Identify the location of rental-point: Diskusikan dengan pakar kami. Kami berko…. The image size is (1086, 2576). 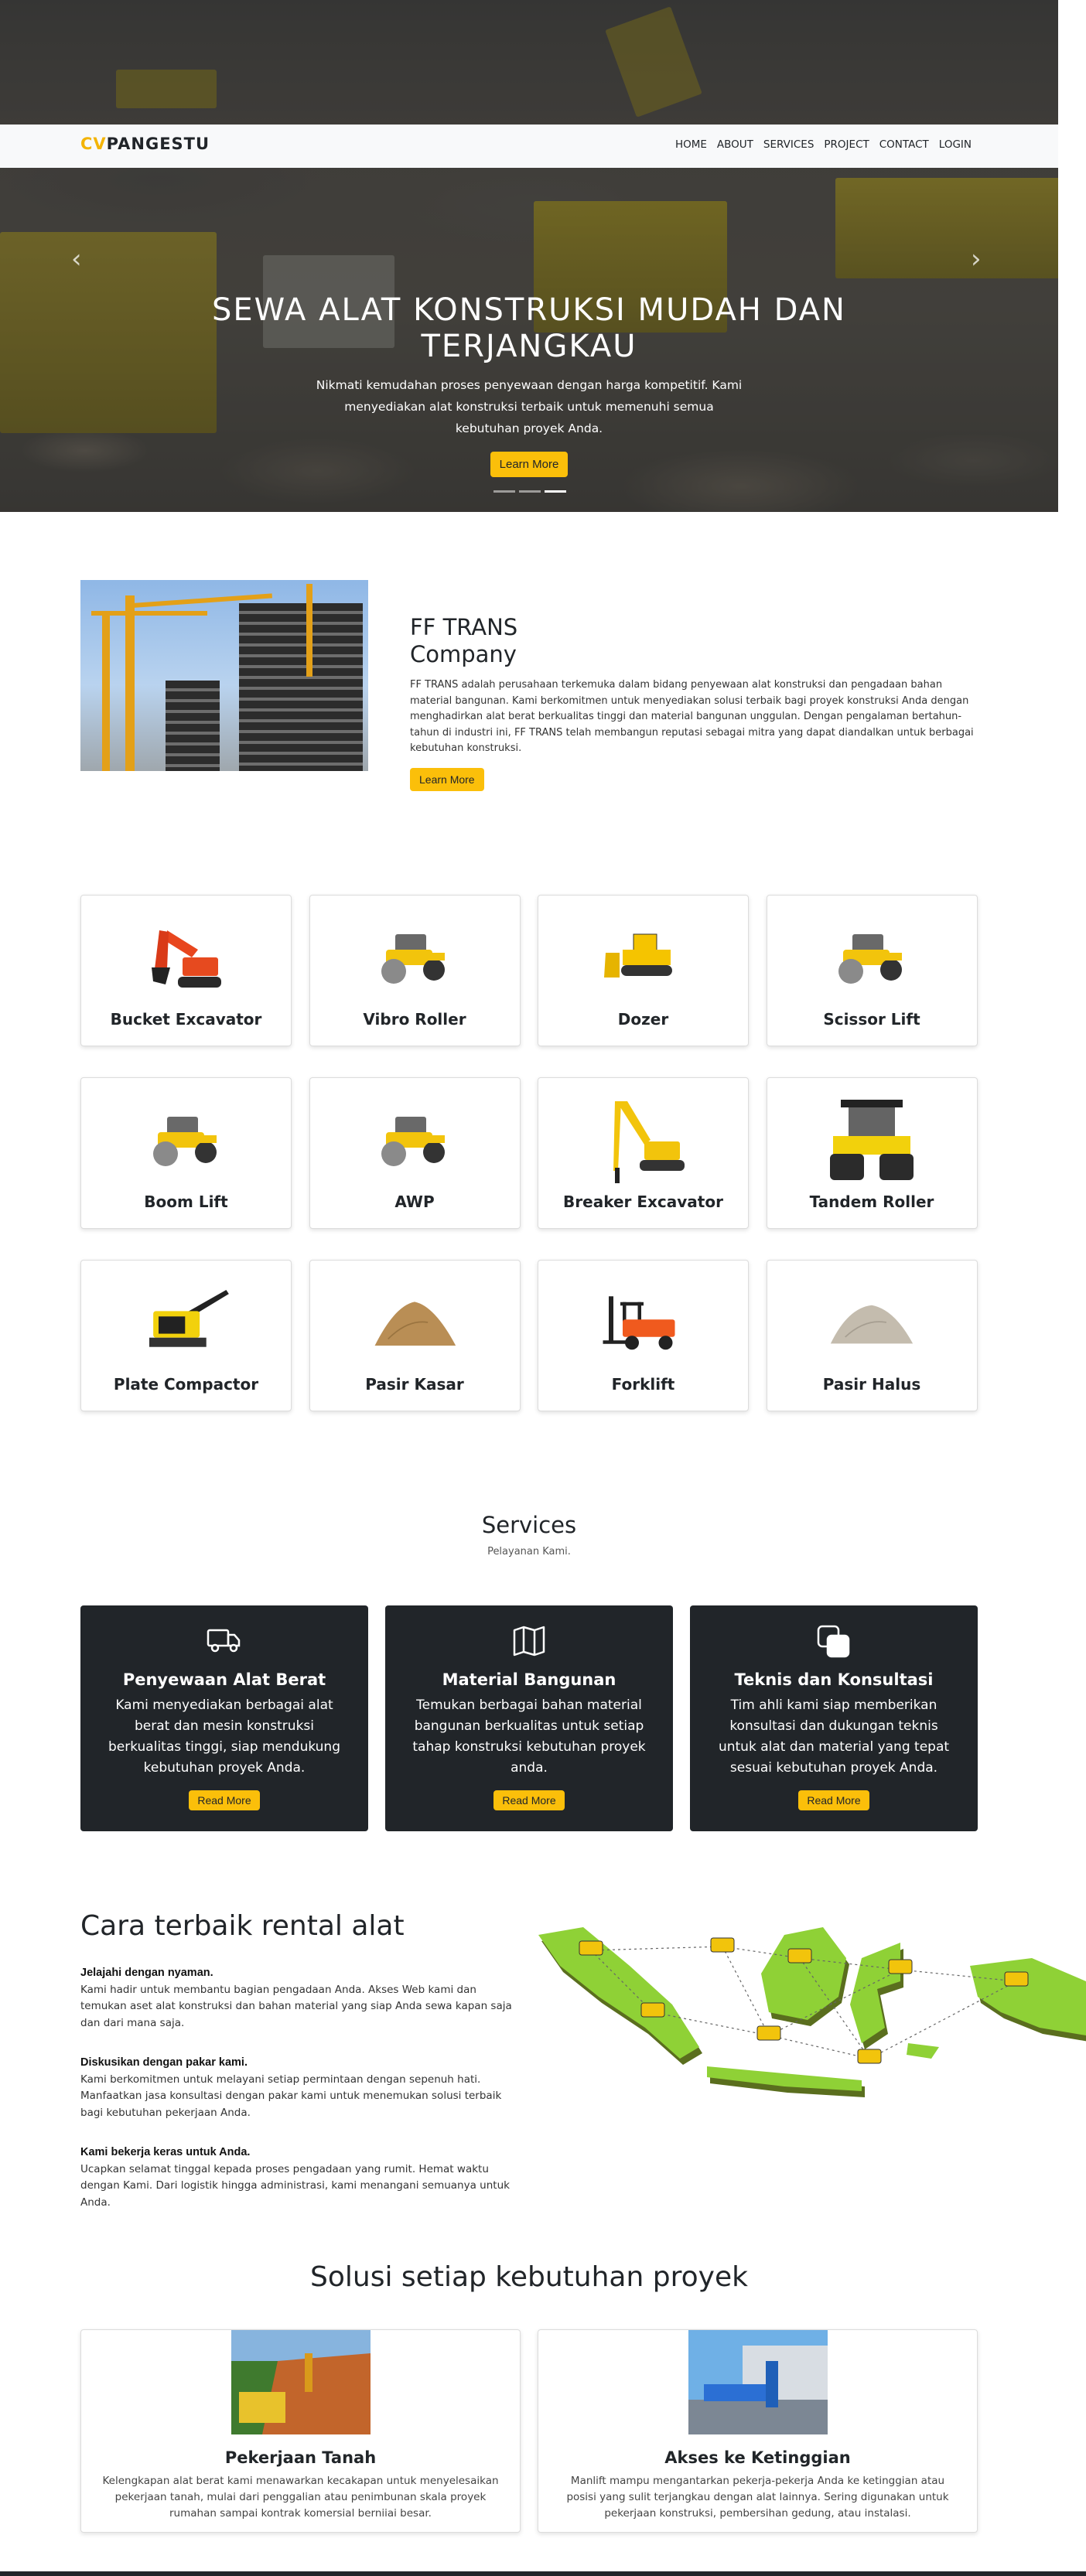
(300, 2088).